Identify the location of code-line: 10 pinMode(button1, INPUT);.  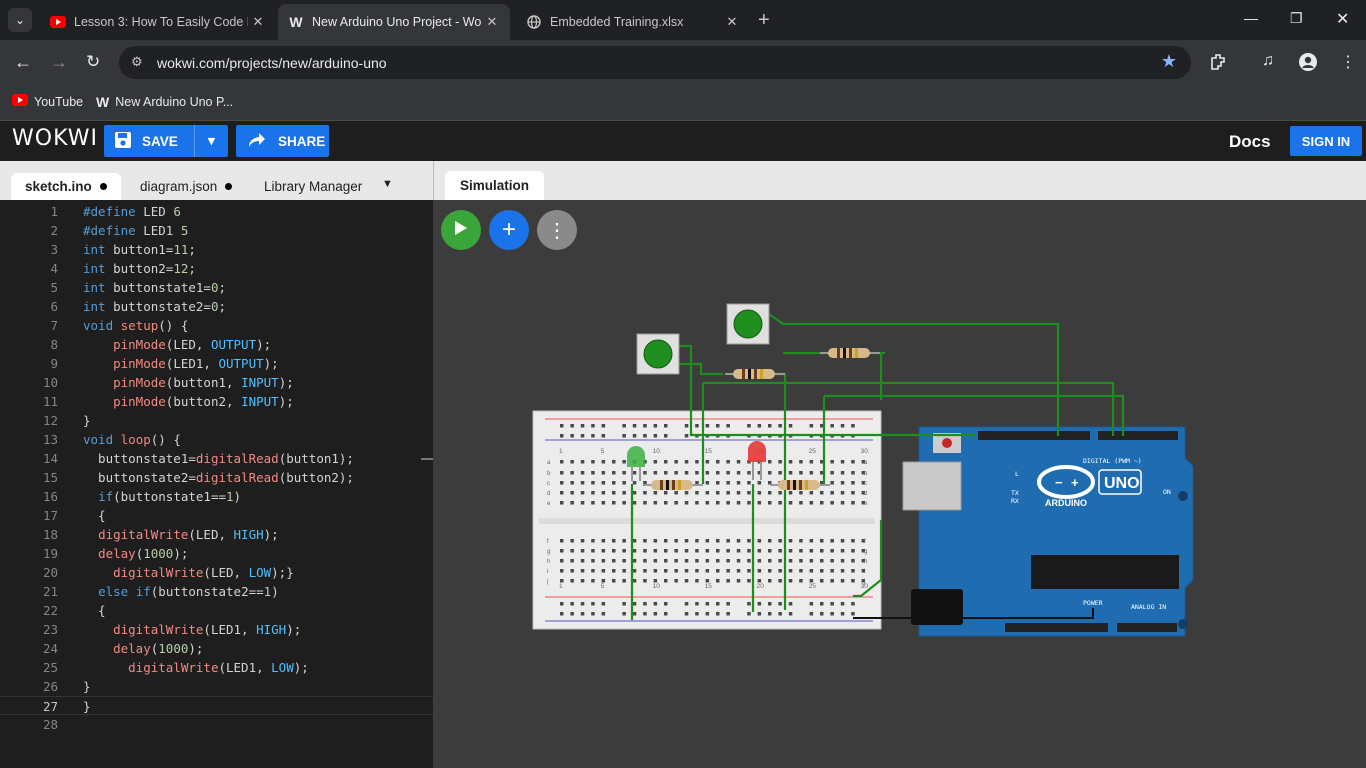
(216, 382).